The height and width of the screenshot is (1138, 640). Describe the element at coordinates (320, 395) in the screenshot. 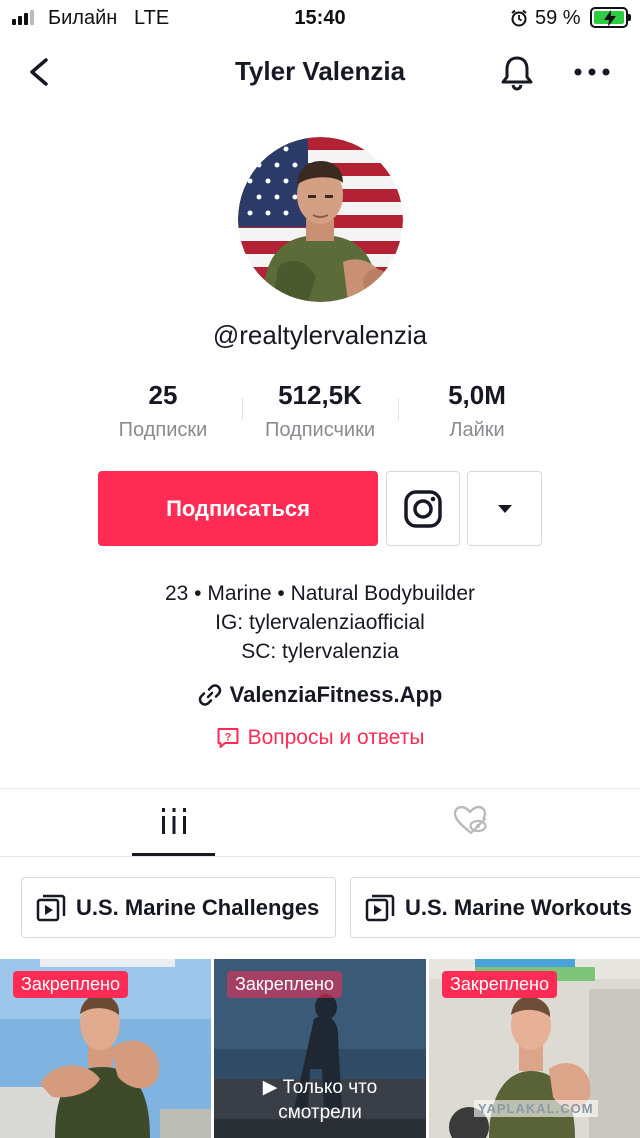

I see `stat-followers-value: 512,5K` at that location.